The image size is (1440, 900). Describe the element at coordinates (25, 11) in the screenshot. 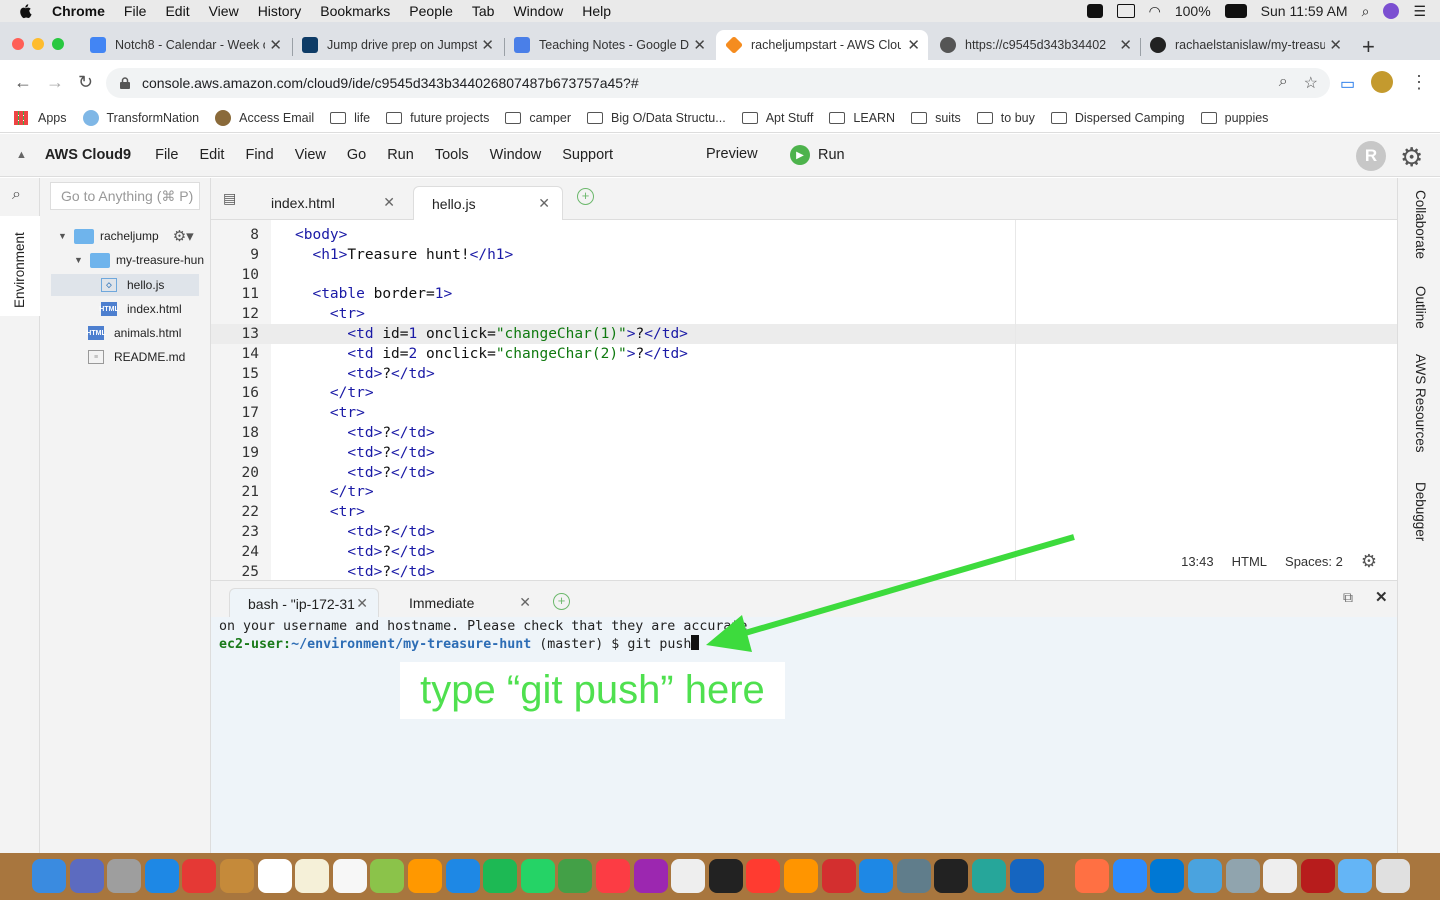

I see `apple-icon` at that location.